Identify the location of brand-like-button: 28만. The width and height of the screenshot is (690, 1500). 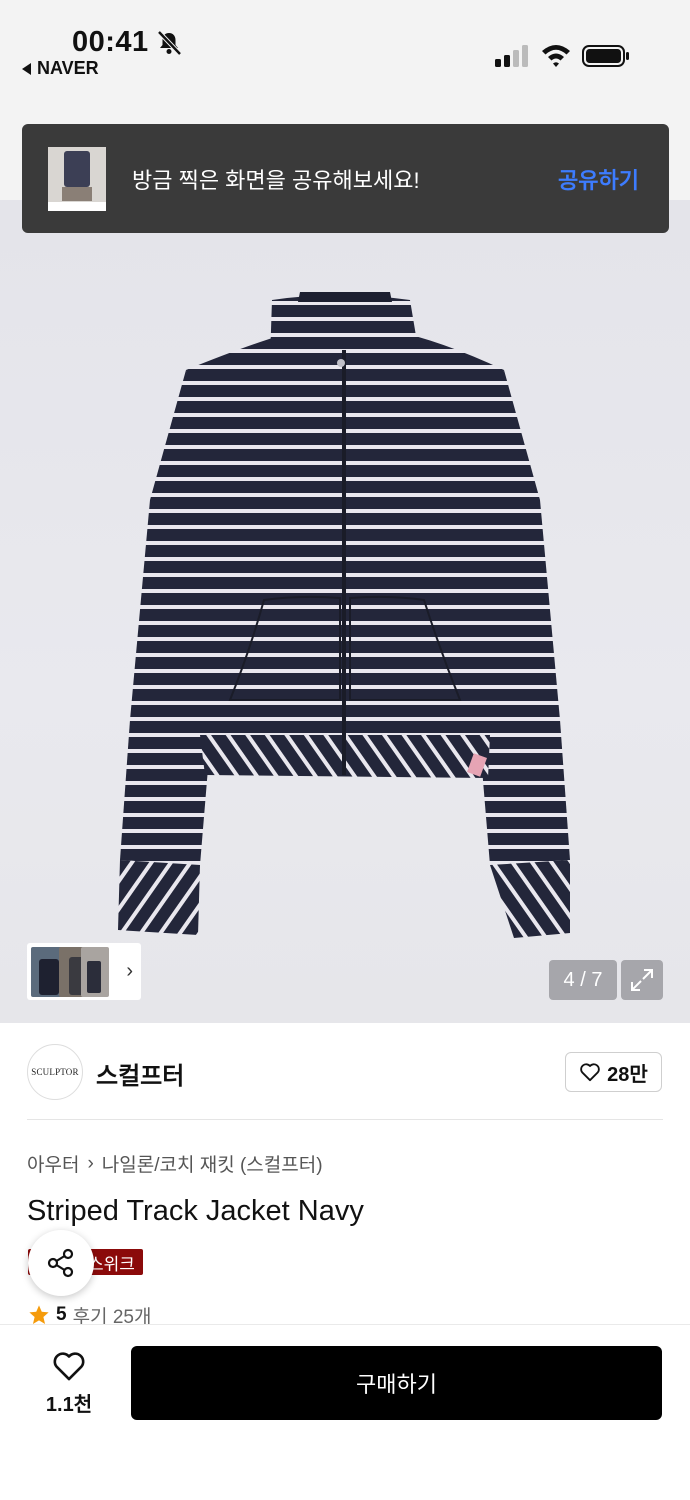
(613, 1072).